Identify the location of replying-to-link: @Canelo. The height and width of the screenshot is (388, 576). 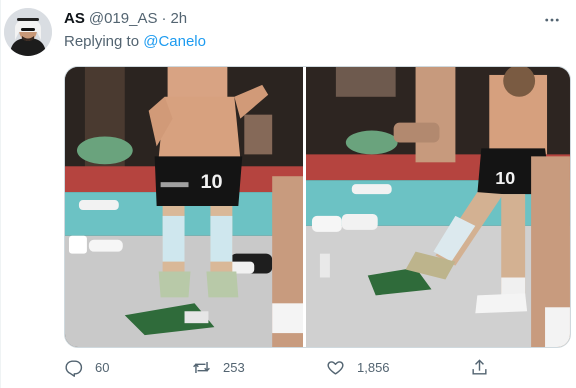
(174, 41).